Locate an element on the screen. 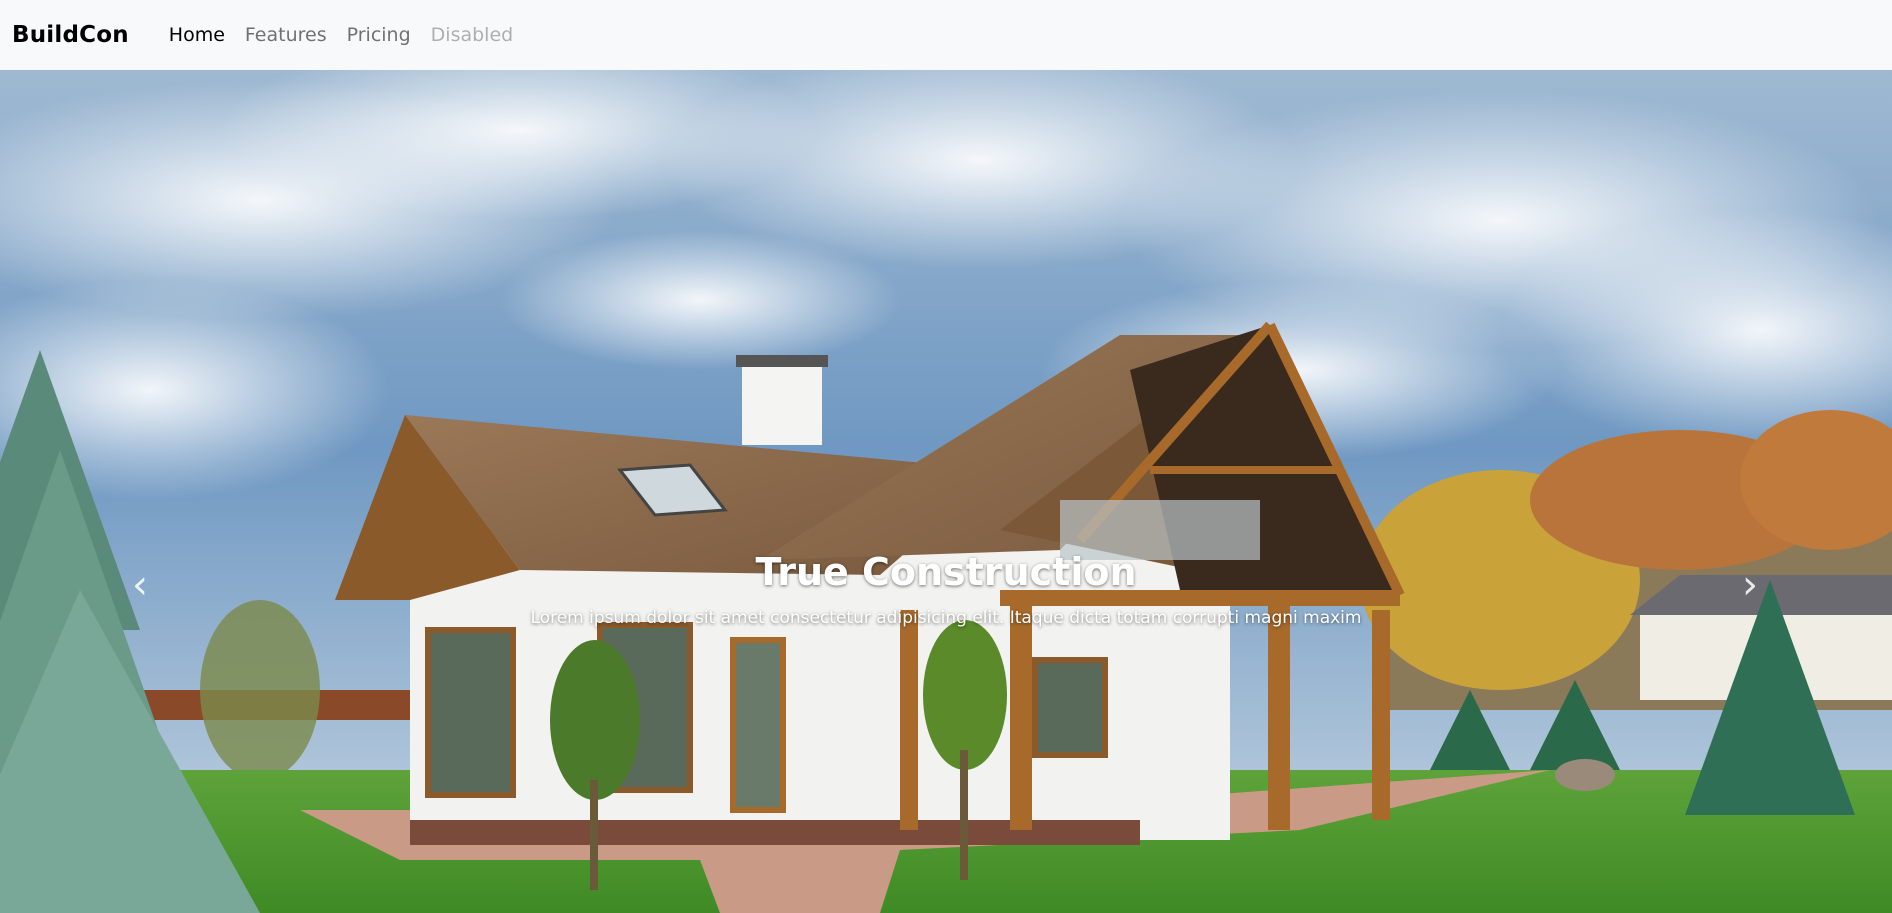 This screenshot has height=913, width=1892. nav-link-pricing: Pricing is located at coordinates (379, 35).